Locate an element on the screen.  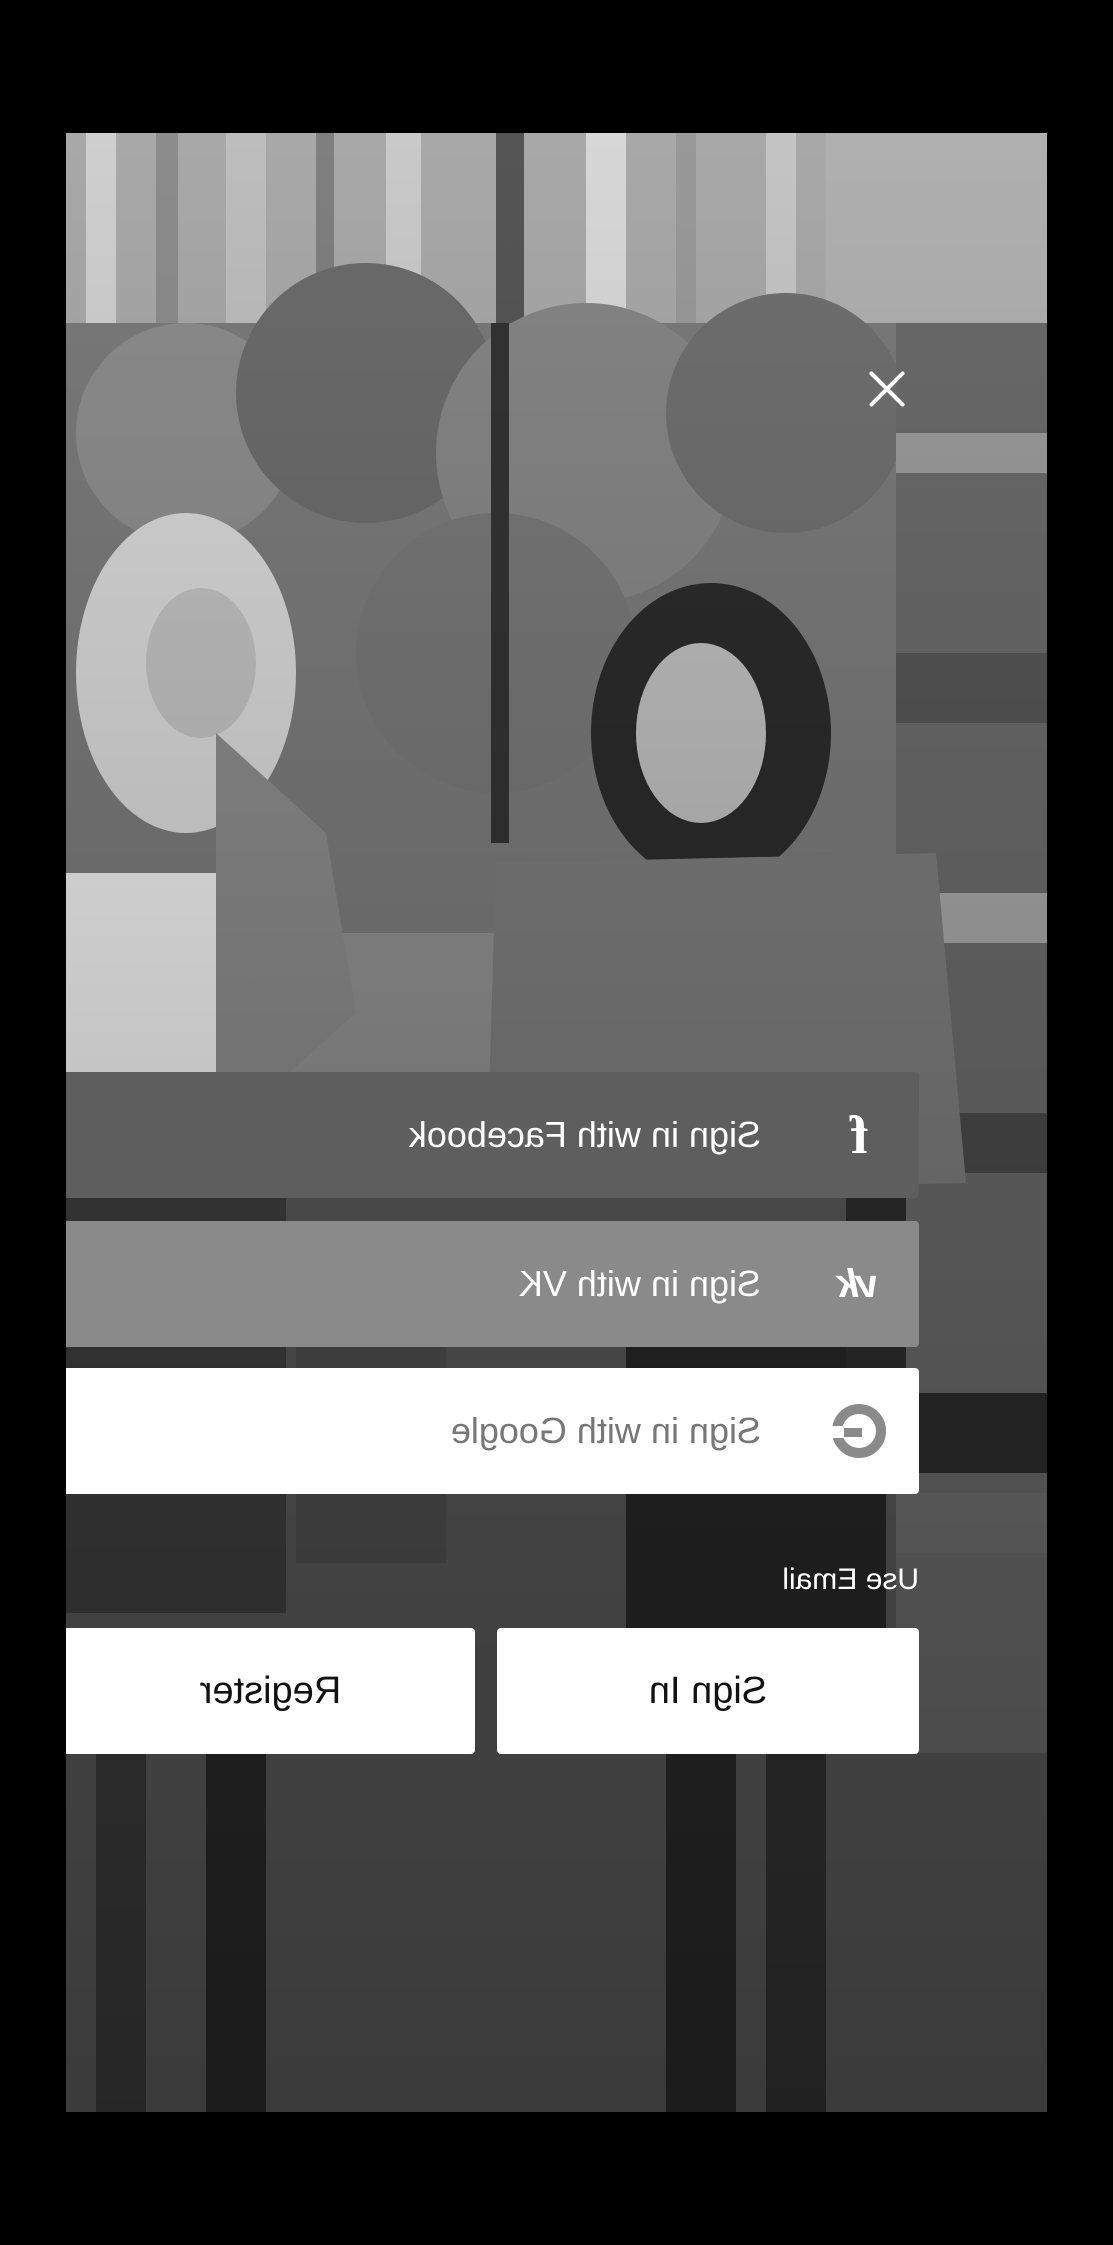
vk-signin-button: vk Sign in with VK is located at coordinates (492, 1284).